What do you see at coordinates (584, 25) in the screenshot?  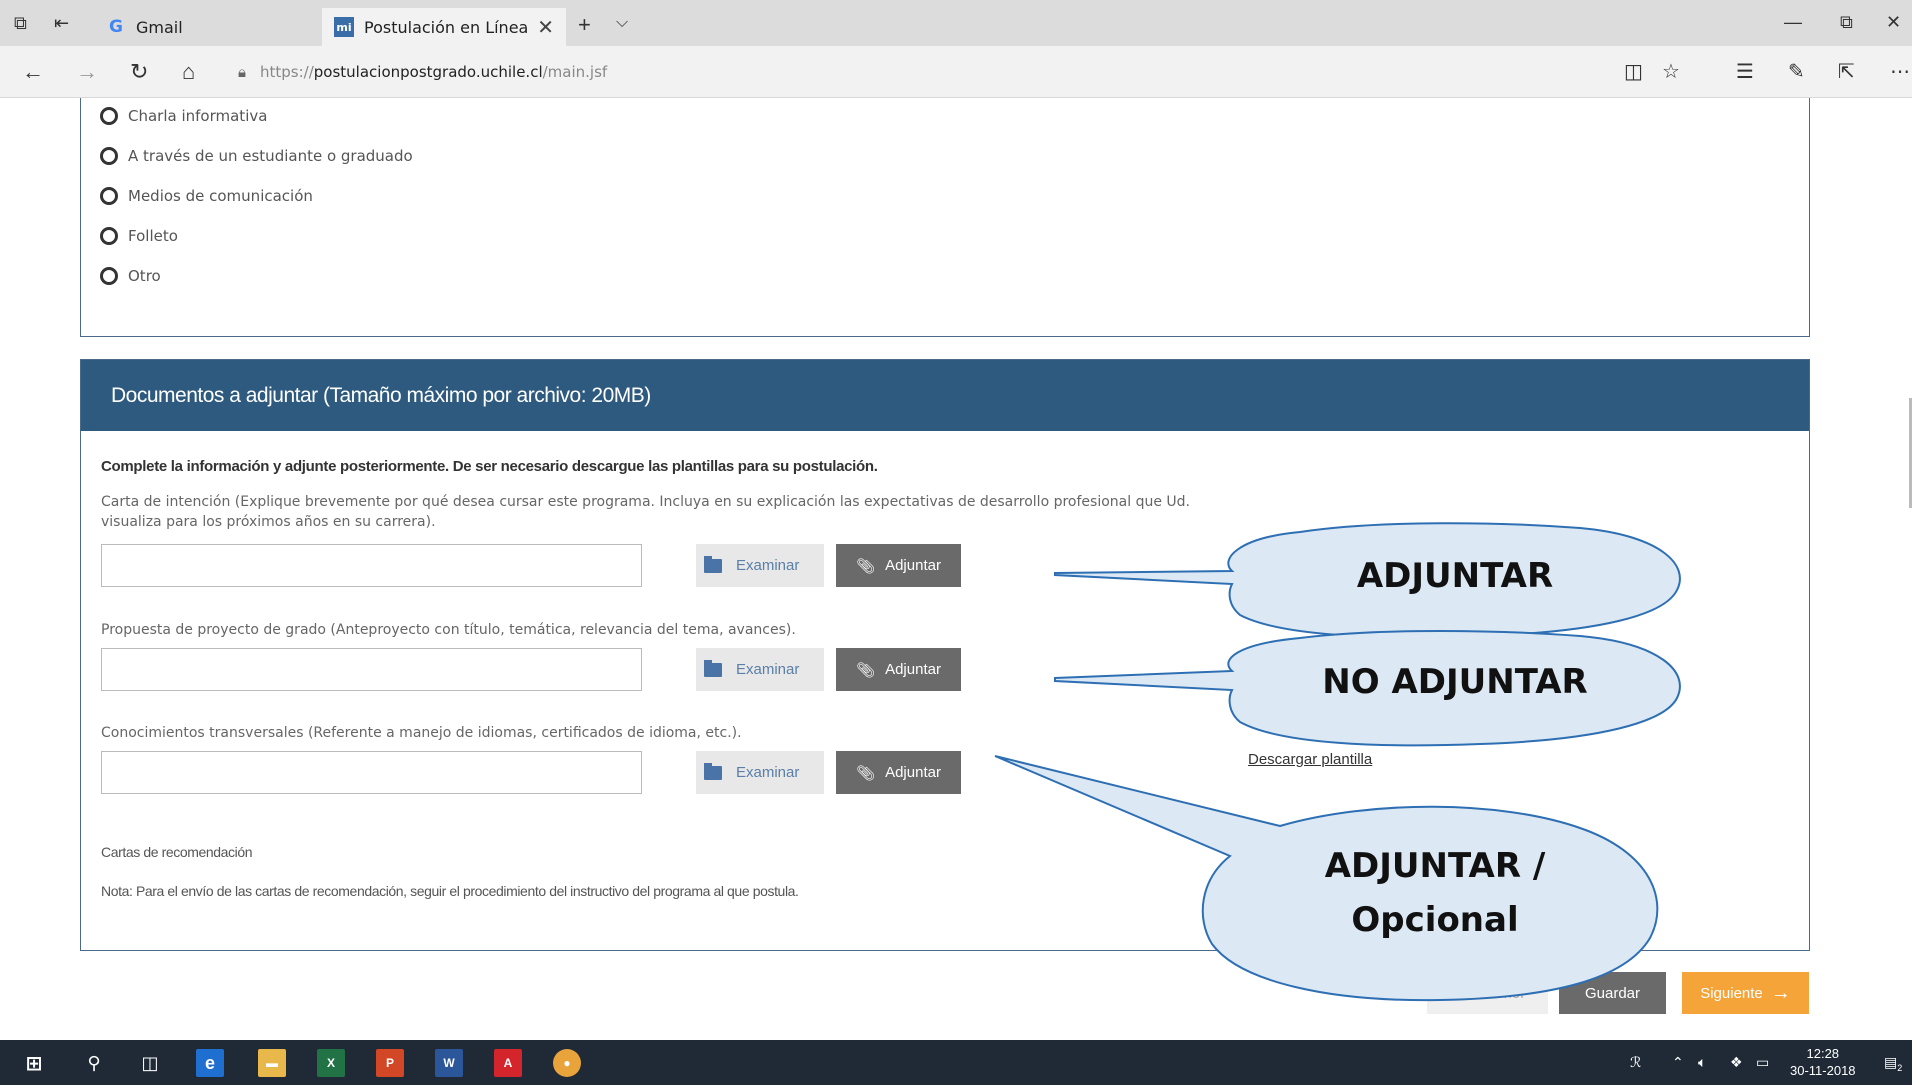 I see `new-tab-icon: +` at bounding box center [584, 25].